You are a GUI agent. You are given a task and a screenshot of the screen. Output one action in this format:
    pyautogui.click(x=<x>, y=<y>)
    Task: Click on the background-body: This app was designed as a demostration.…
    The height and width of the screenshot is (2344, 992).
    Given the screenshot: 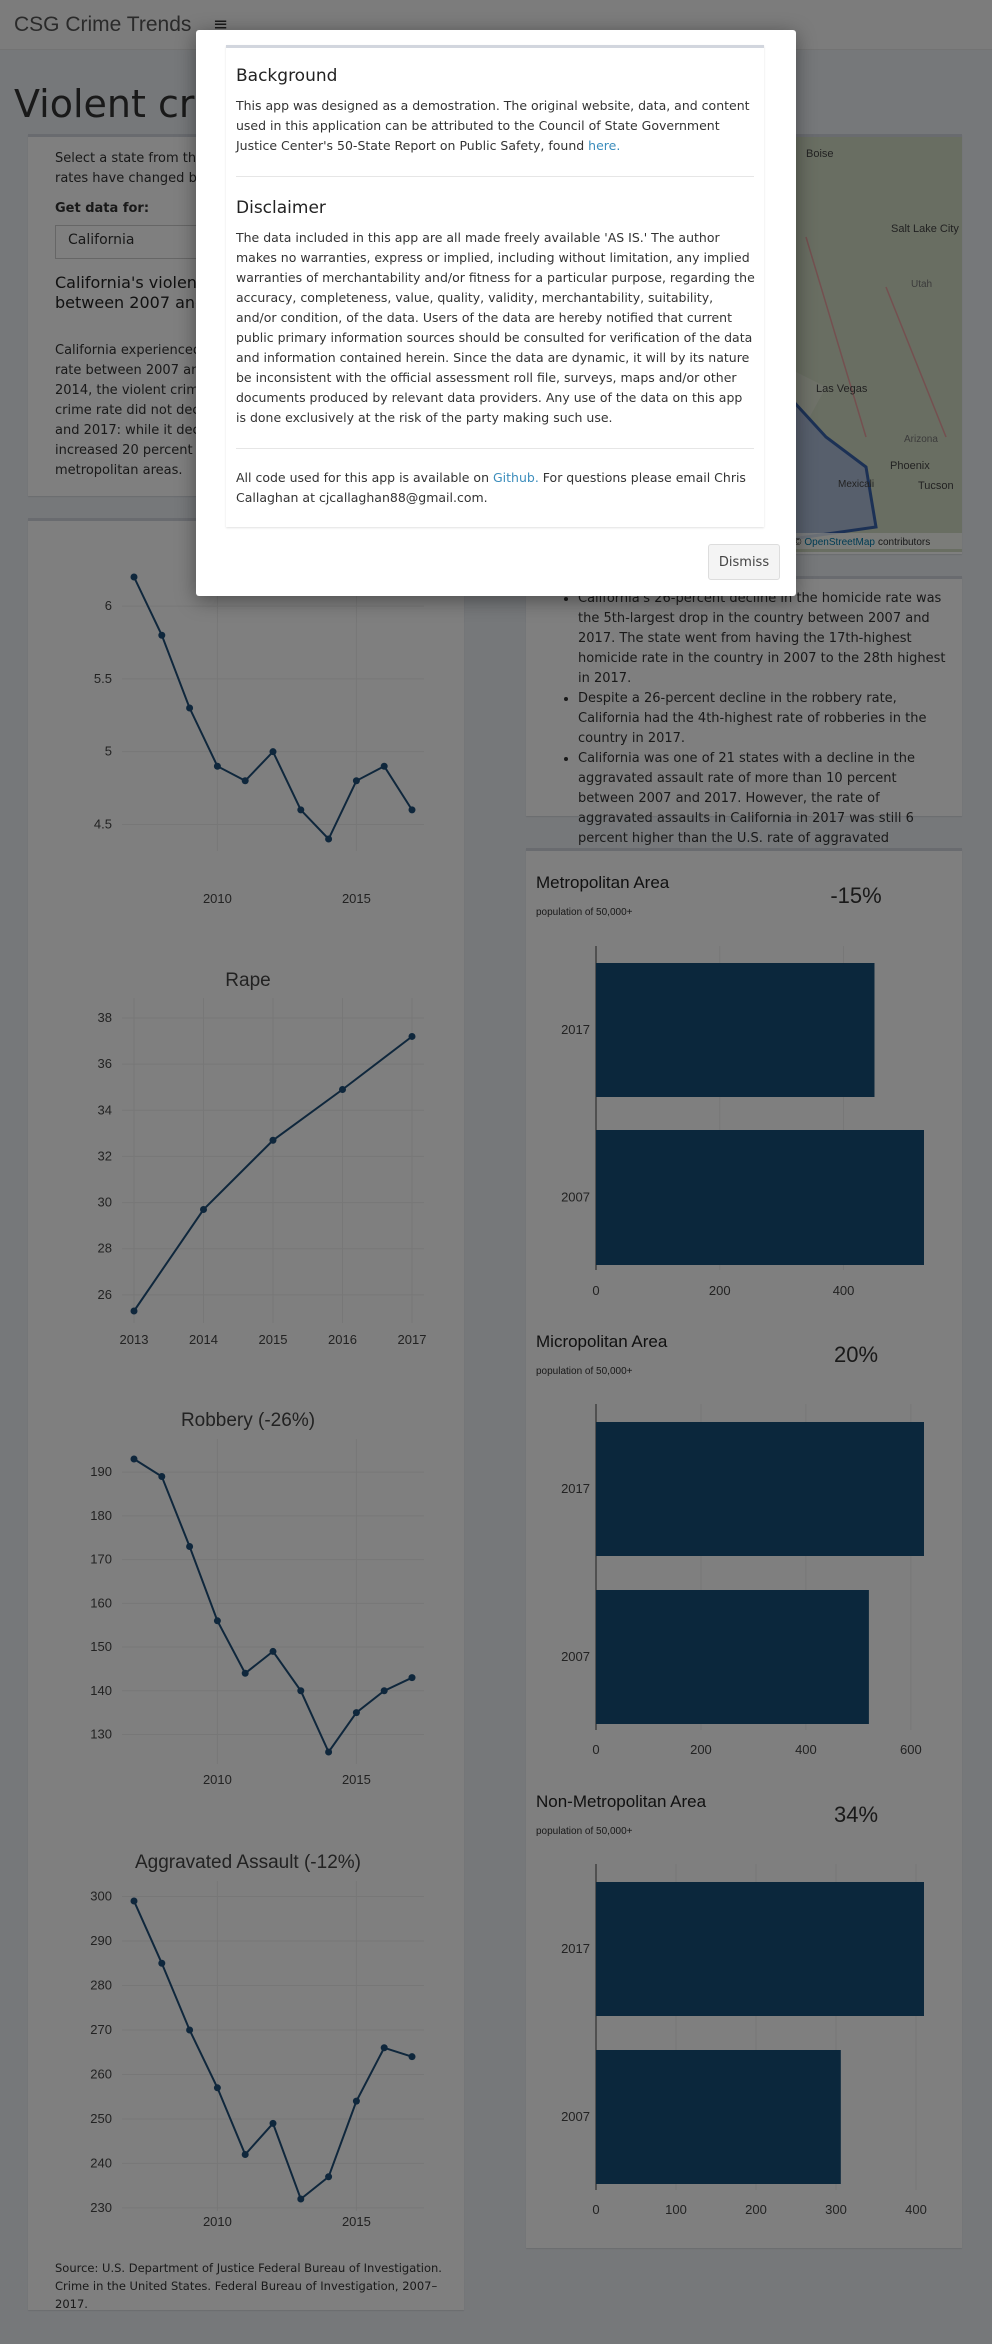 What is the action you would take?
    pyautogui.click(x=493, y=125)
    